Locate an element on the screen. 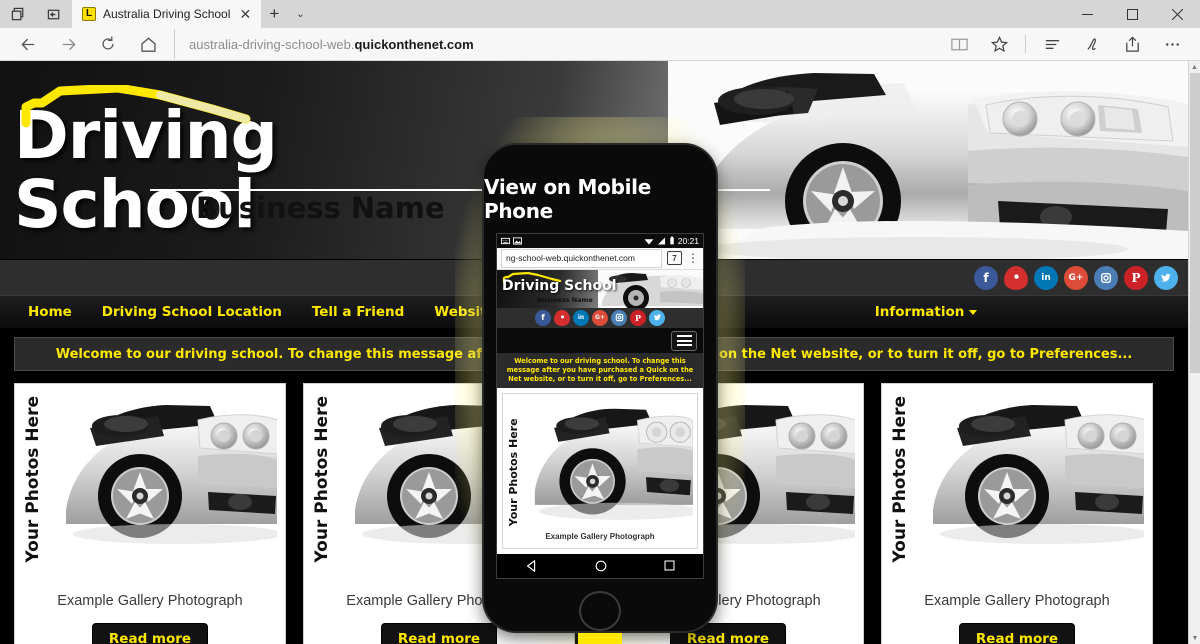  scroll-down-arrow-icon: ▼ is located at coordinates (1194, 638).